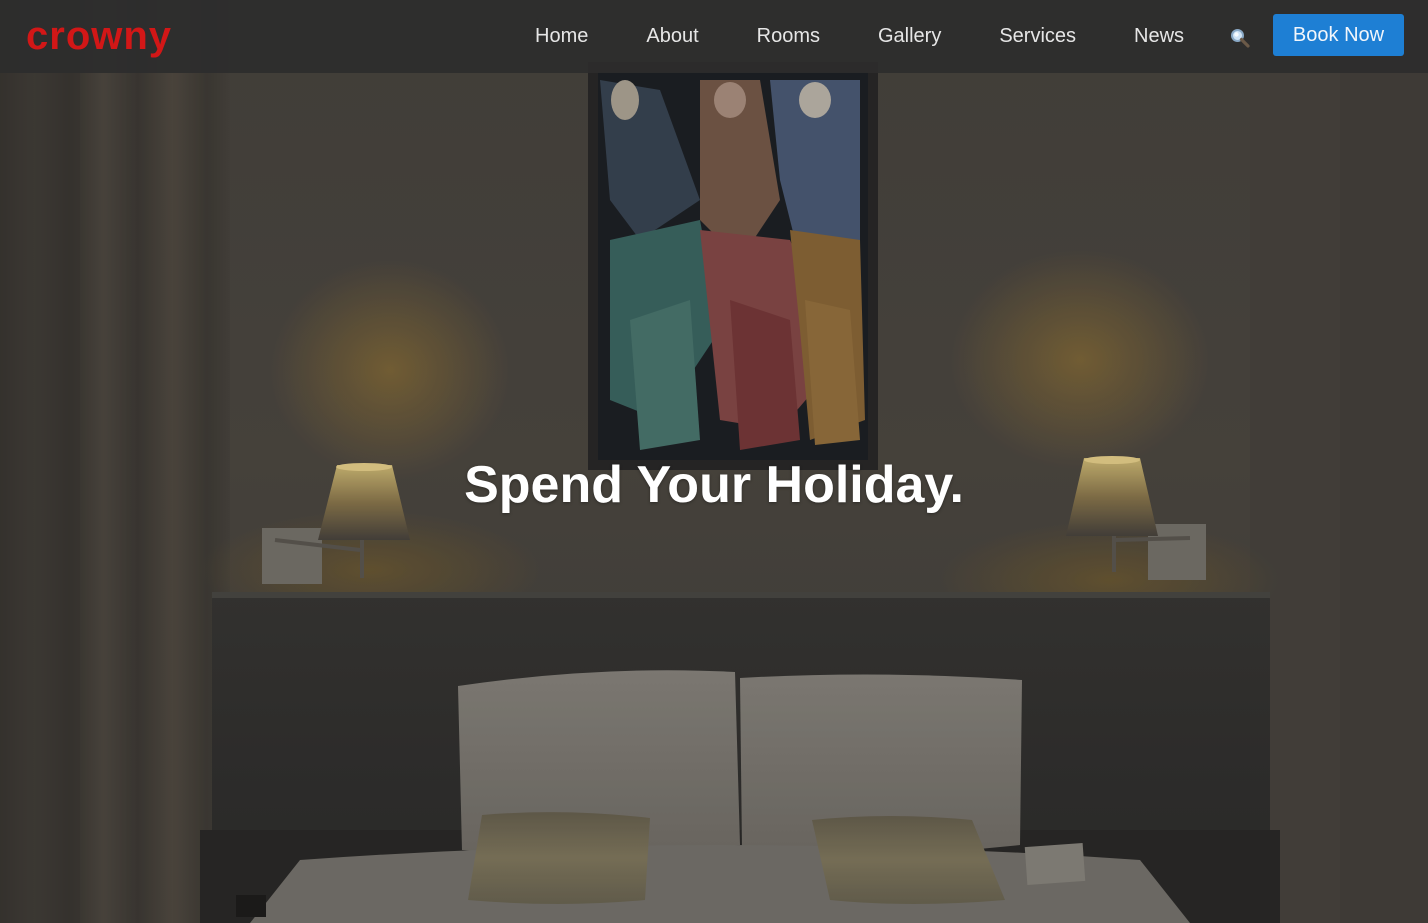 Image resolution: width=1428 pixels, height=923 pixels. I want to click on nav-item-news: News, so click(1159, 36).